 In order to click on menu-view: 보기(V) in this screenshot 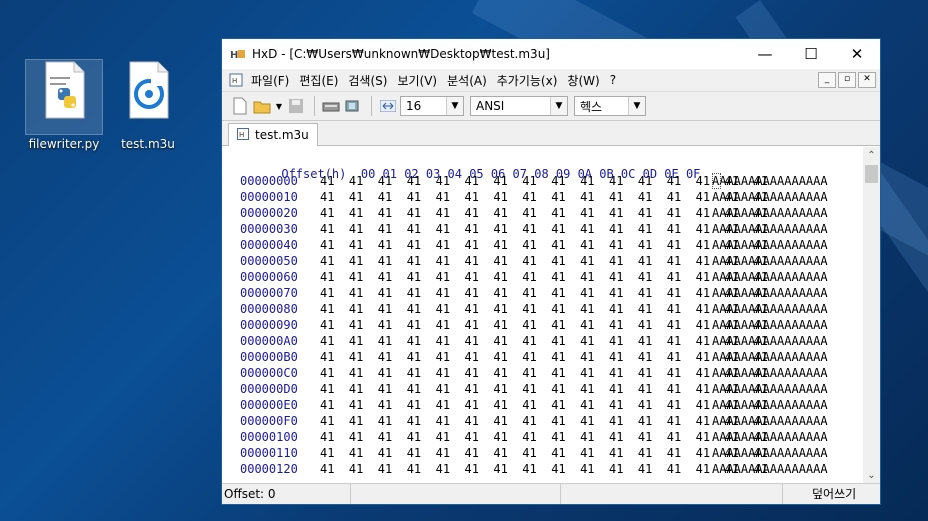, I will do `click(417, 80)`.